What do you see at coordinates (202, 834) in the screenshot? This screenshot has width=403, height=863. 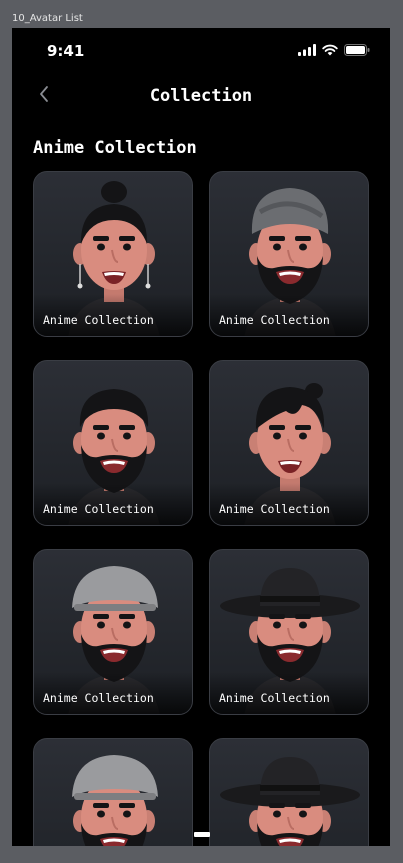 I see `home-indicator` at bounding box center [202, 834].